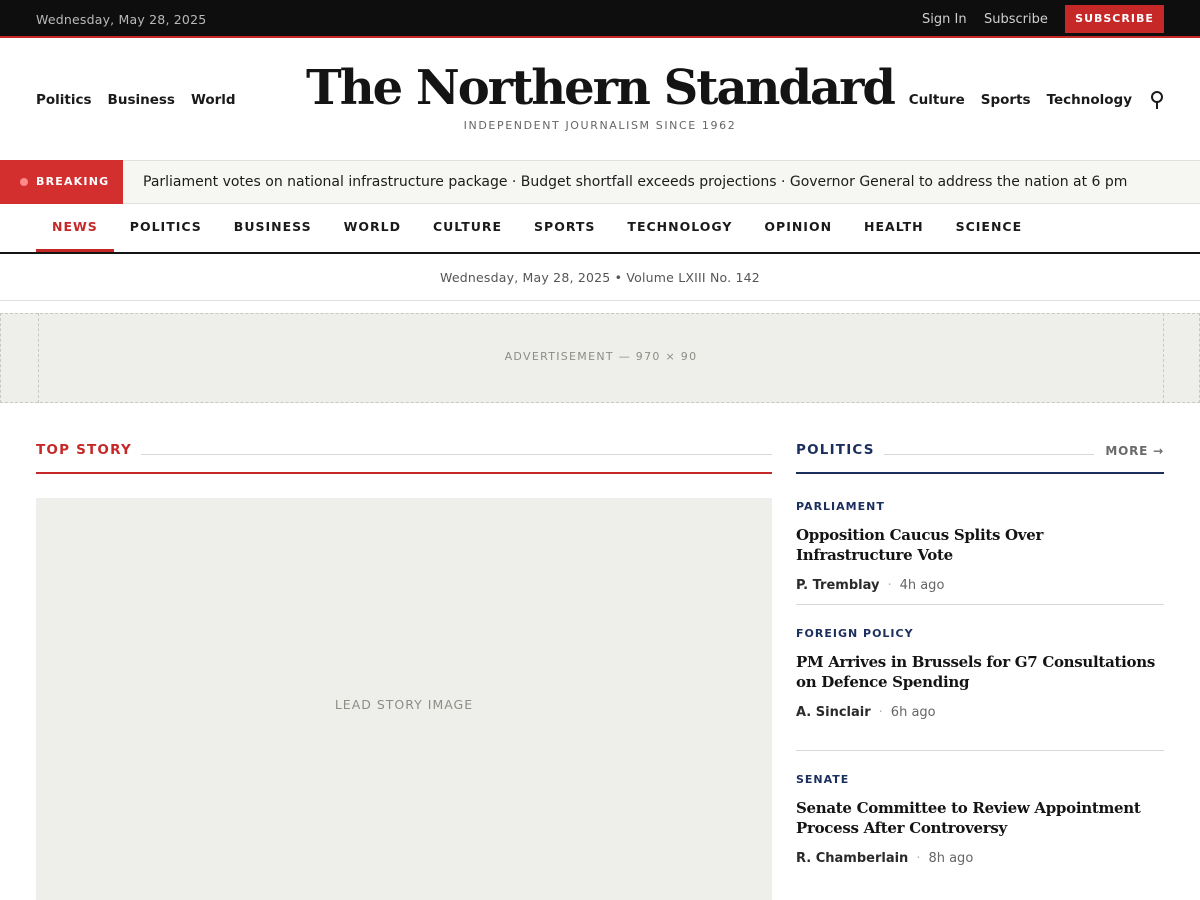 The image size is (1200, 900). What do you see at coordinates (1134, 451) in the screenshot?
I see `politics-more-link: MORE →` at bounding box center [1134, 451].